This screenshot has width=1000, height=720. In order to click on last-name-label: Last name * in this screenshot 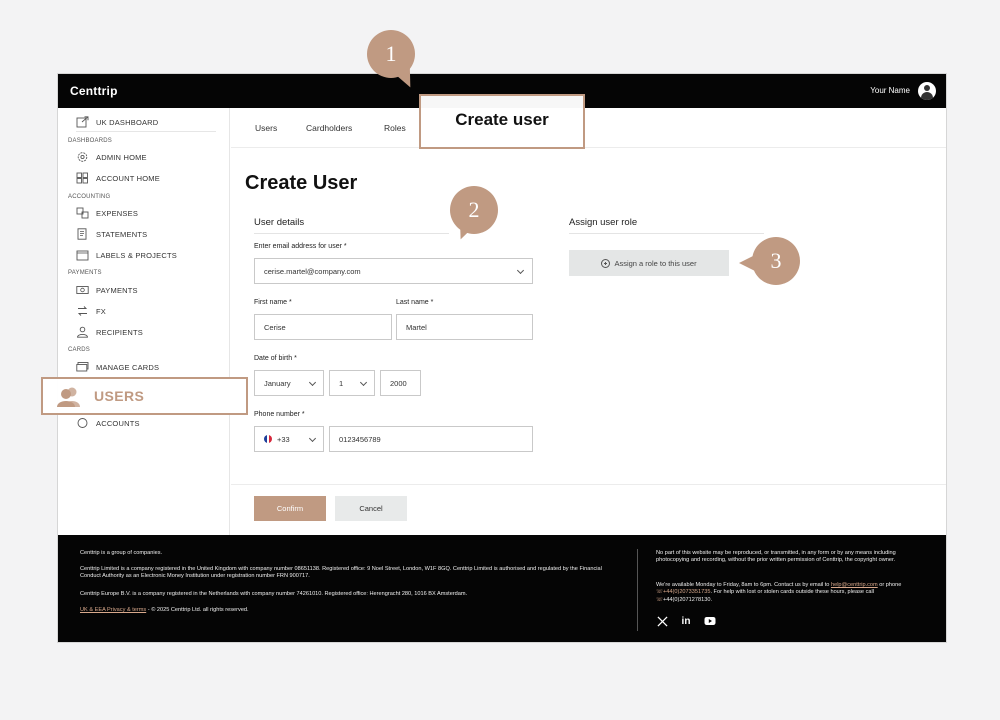, I will do `click(415, 302)`.